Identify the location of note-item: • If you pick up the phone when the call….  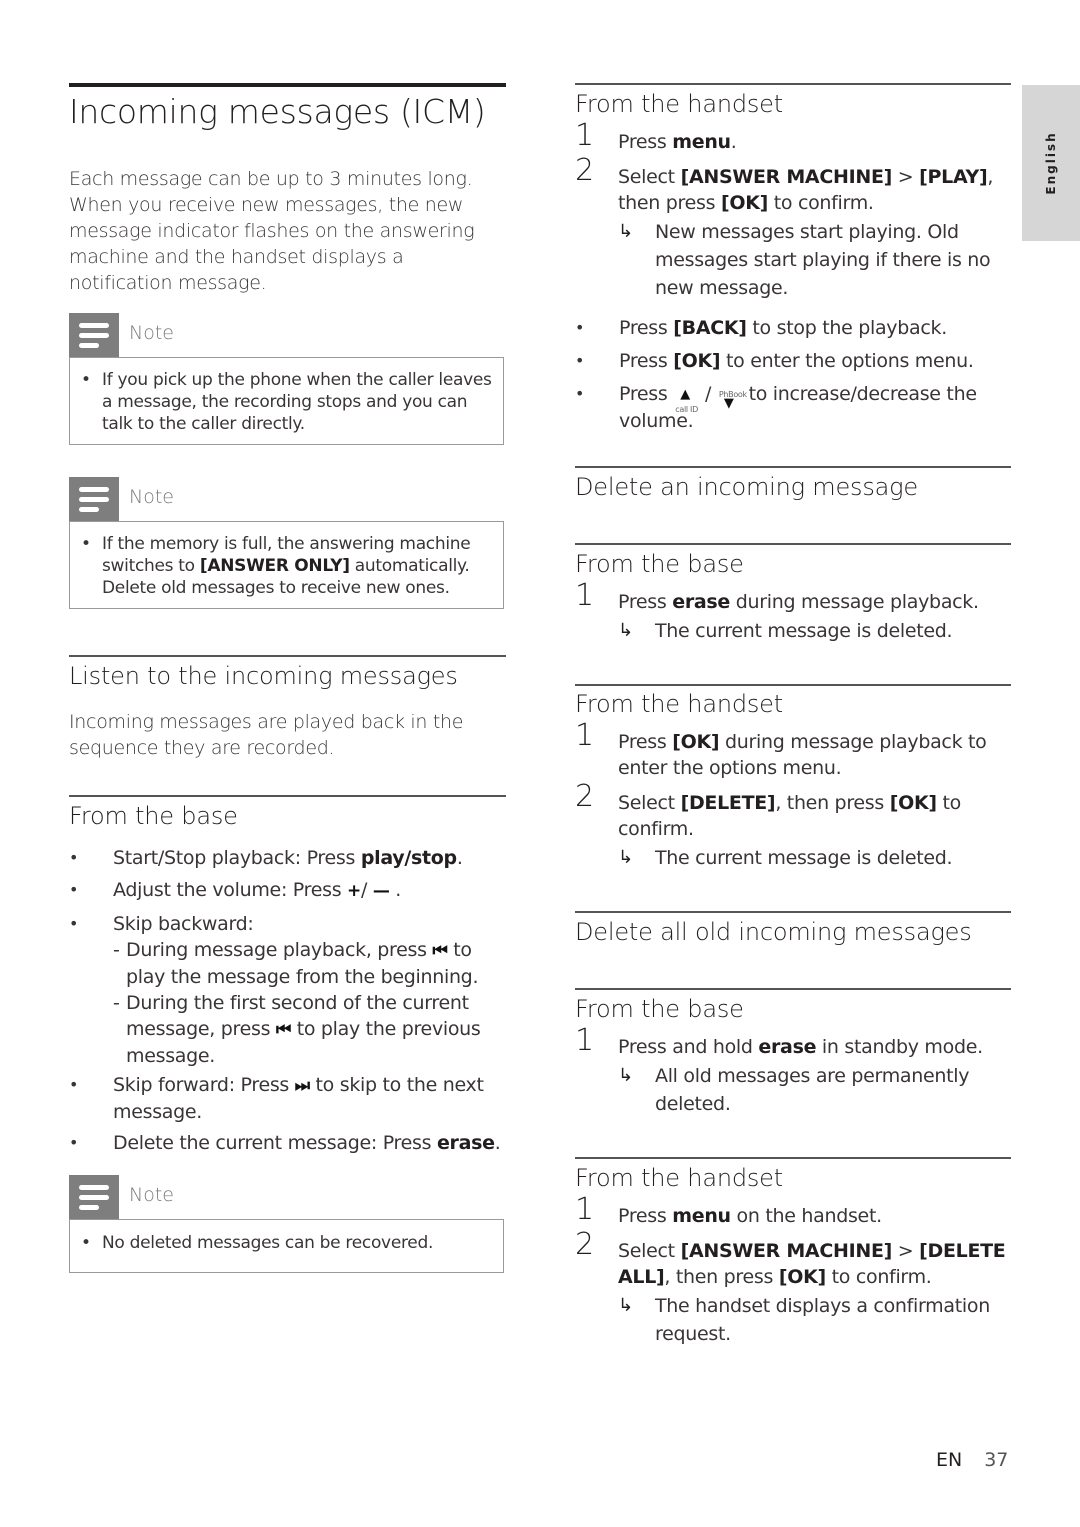
(286, 402).